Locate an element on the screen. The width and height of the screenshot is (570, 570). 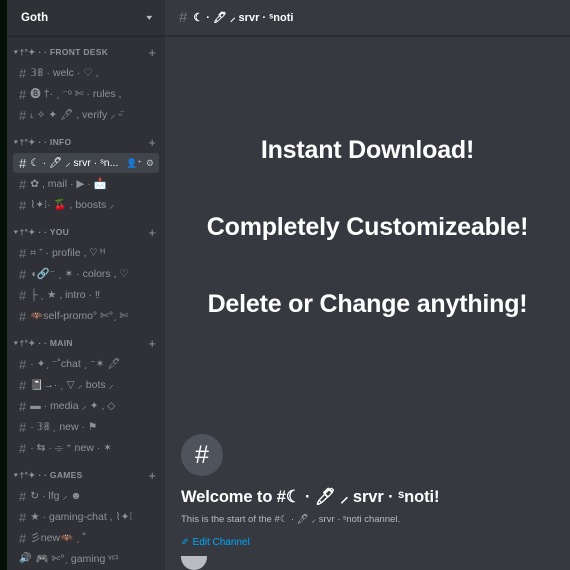
hash-icon-large: # is located at coordinates (202, 455).